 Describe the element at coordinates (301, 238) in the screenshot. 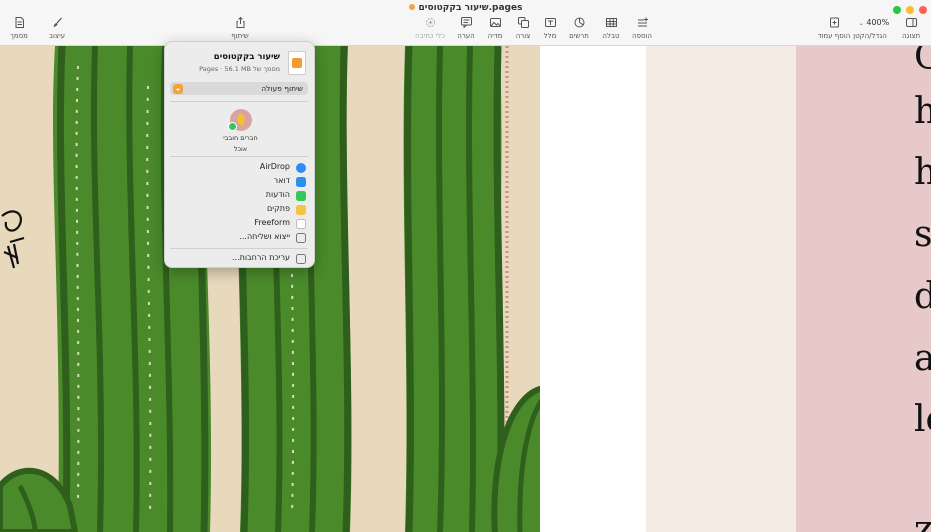

I see `export-icon` at that location.